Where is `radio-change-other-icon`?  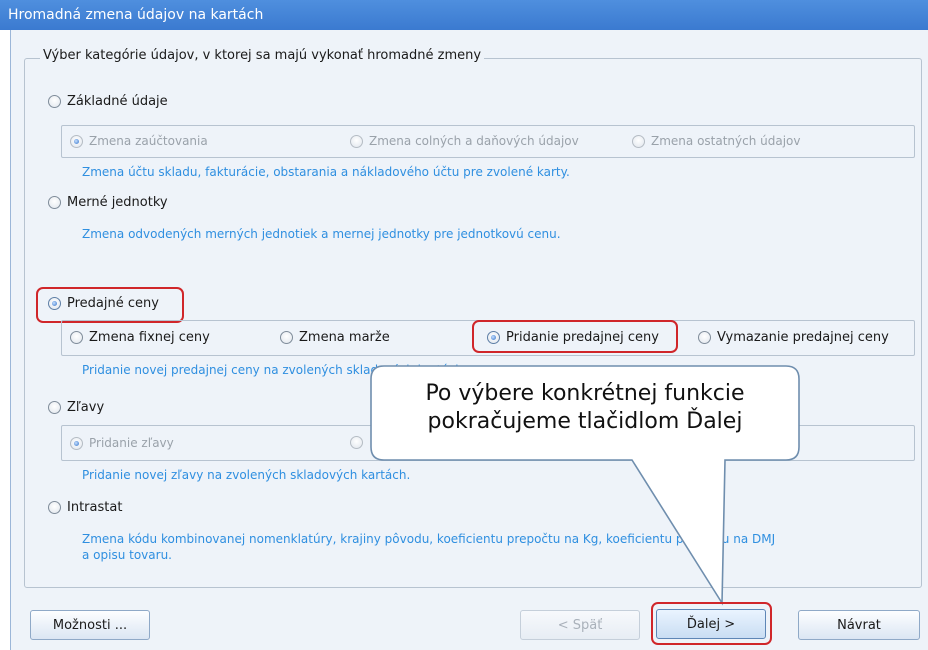
radio-change-other-icon is located at coordinates (638, 141).